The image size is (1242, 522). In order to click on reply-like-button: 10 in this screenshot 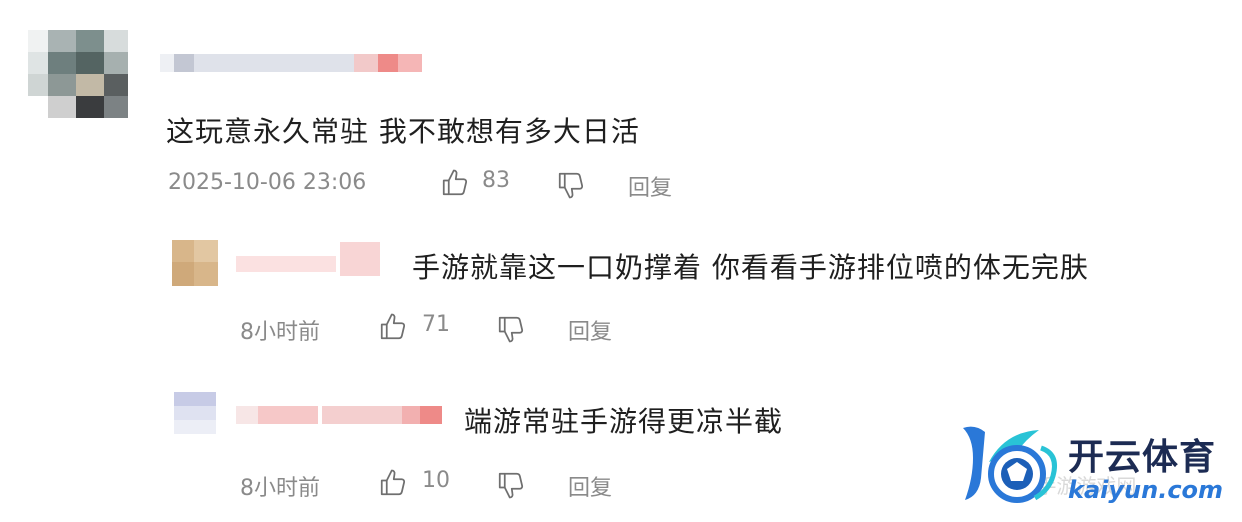, I will do `click(418, 483)`.